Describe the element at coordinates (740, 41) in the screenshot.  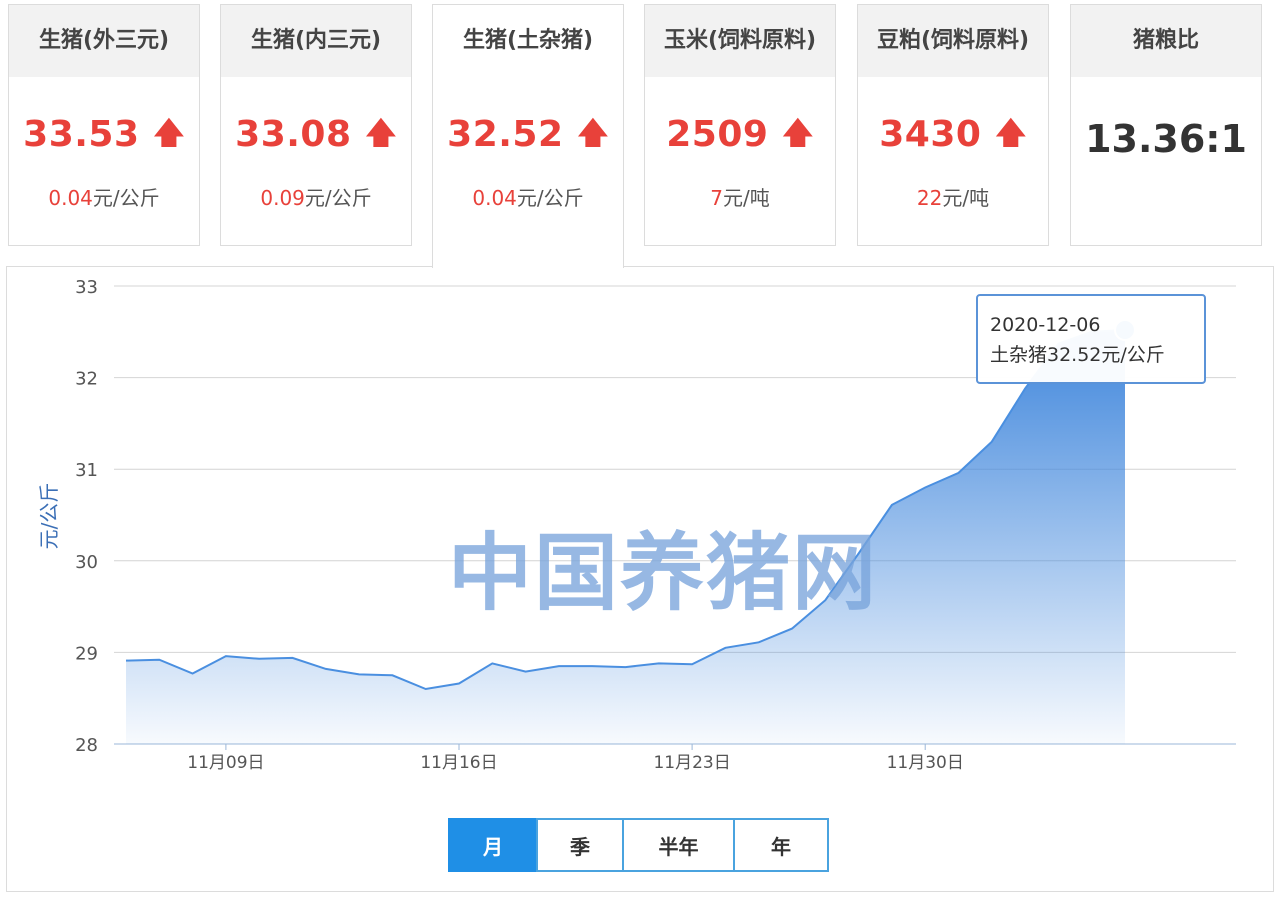
I see `card-title: 玉米(饲料原料)` at that location.